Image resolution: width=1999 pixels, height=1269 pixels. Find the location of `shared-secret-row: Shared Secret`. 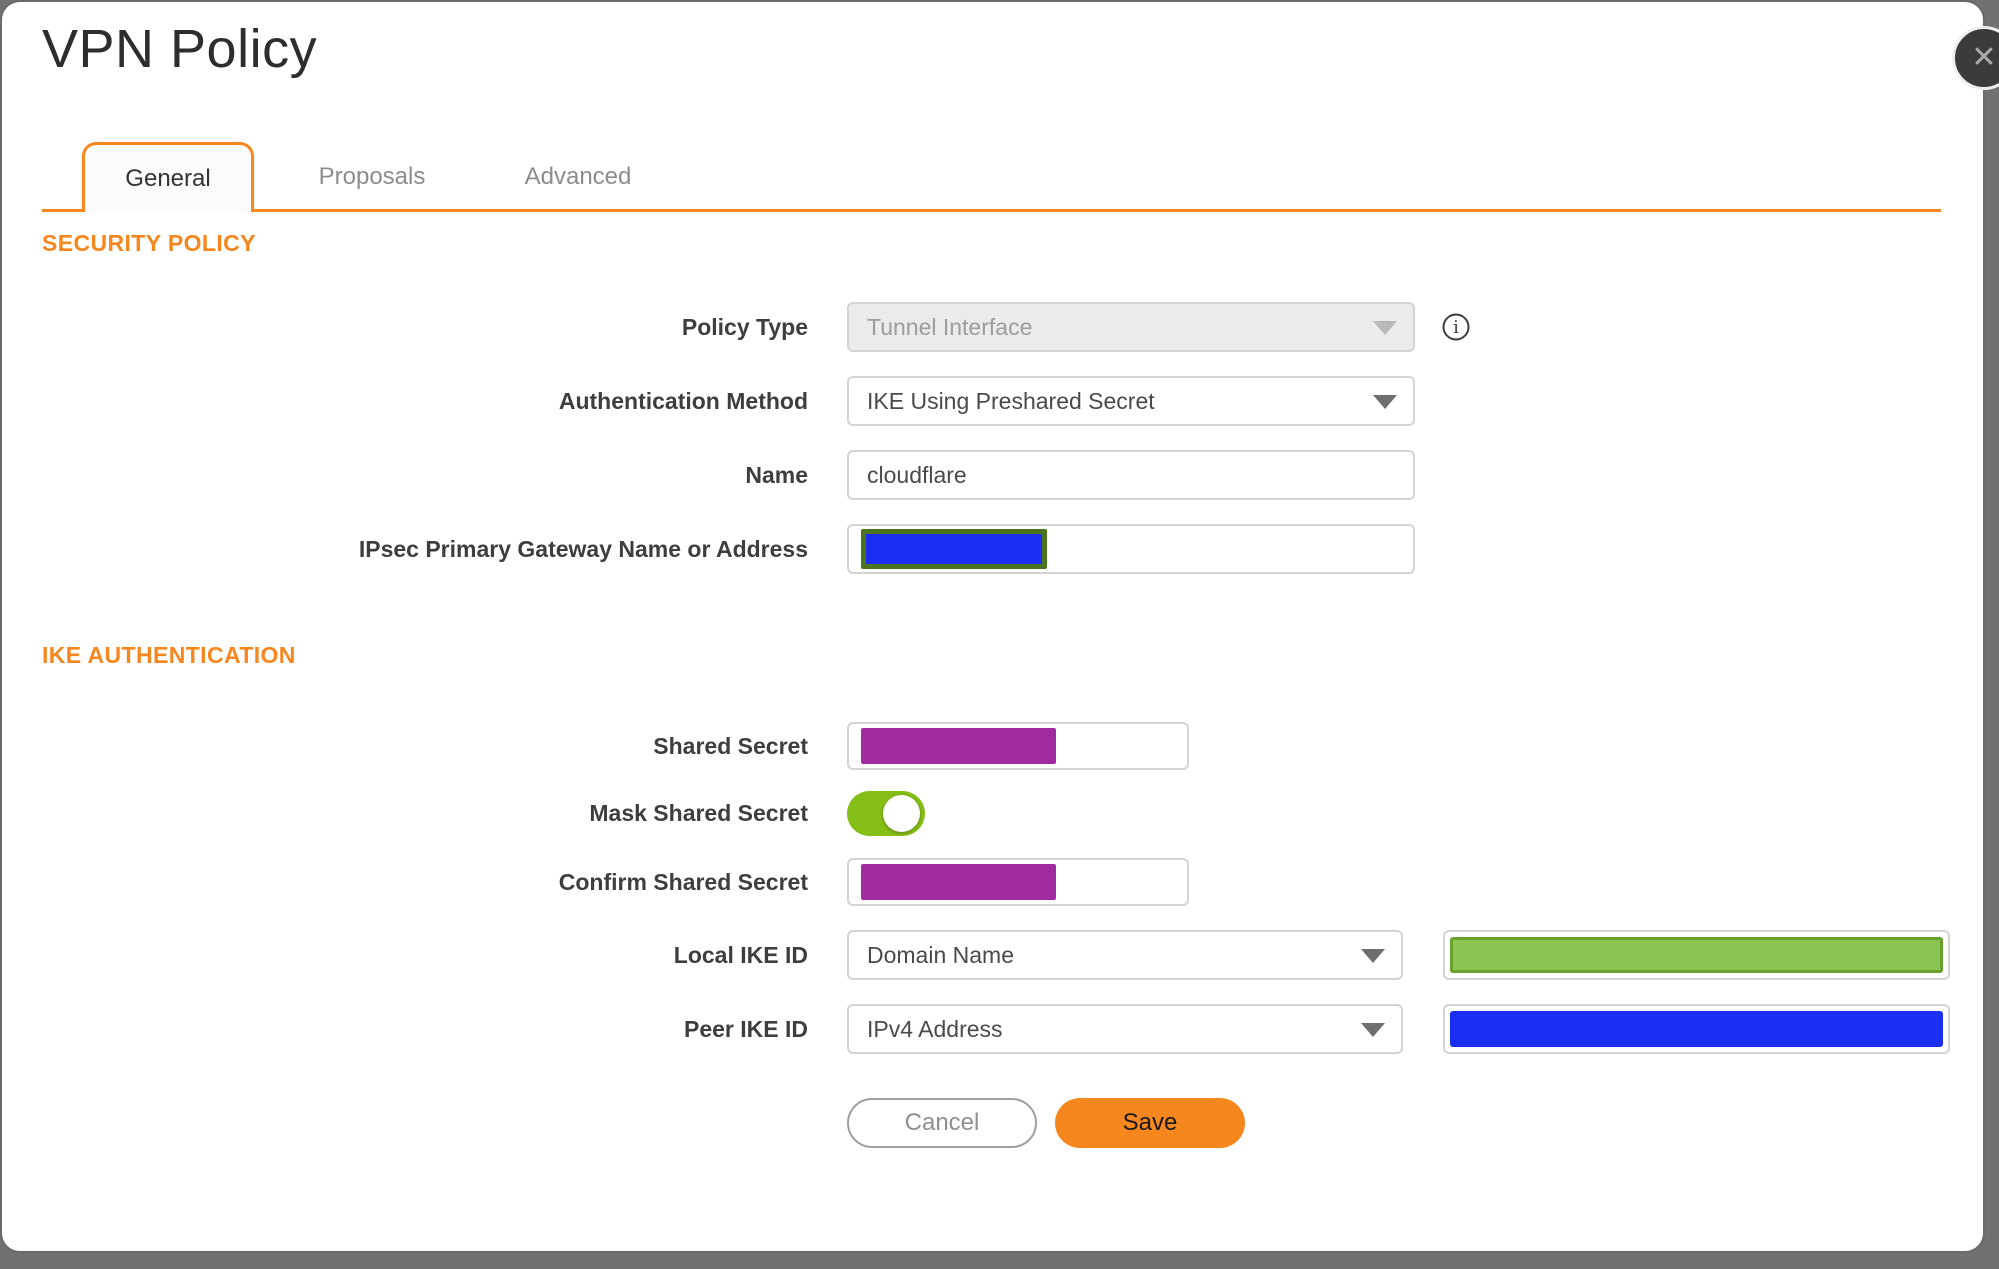

shared-secret-row: Shared Secret is located at coordinates (595, 746).